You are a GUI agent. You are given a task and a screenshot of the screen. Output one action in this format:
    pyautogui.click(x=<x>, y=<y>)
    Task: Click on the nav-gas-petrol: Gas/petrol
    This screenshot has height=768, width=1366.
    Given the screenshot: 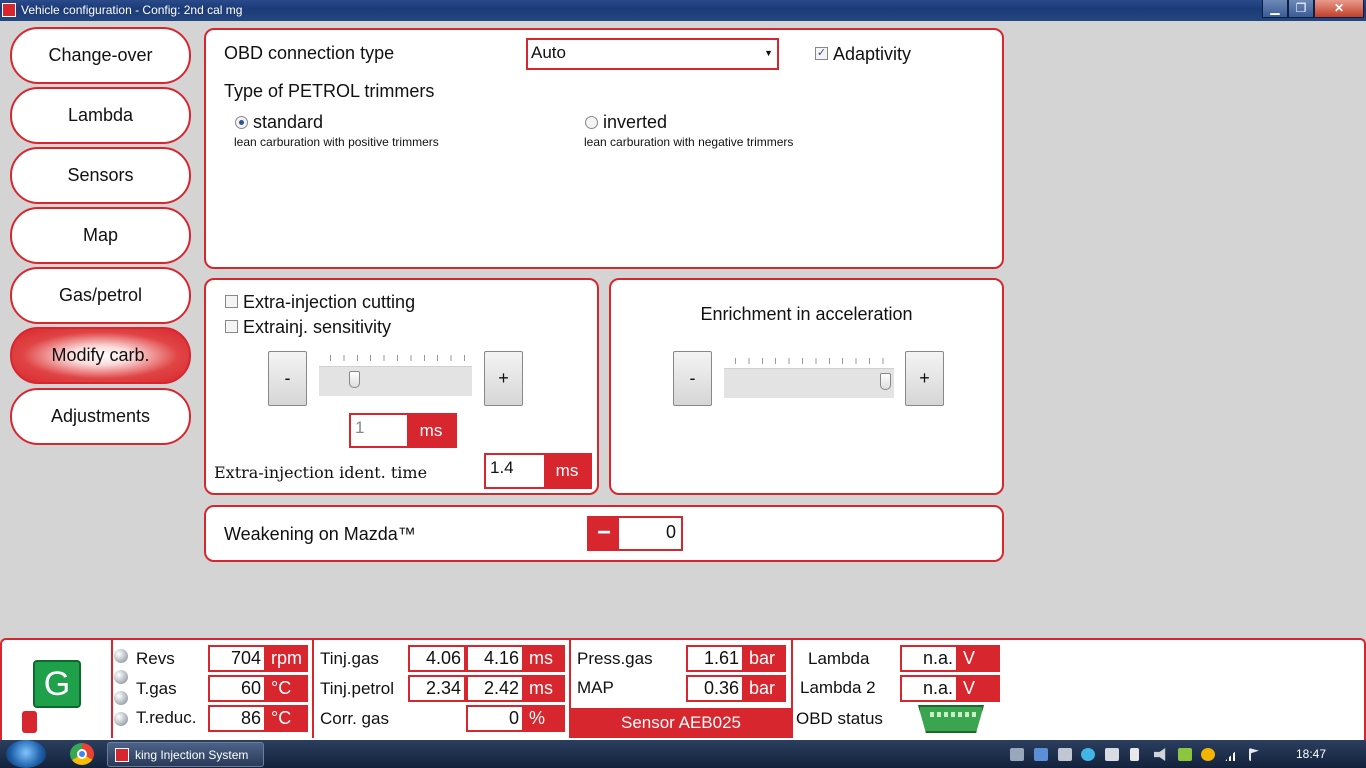 What is the action you would take?
    pyautogui.click(x=100, y=295)
    